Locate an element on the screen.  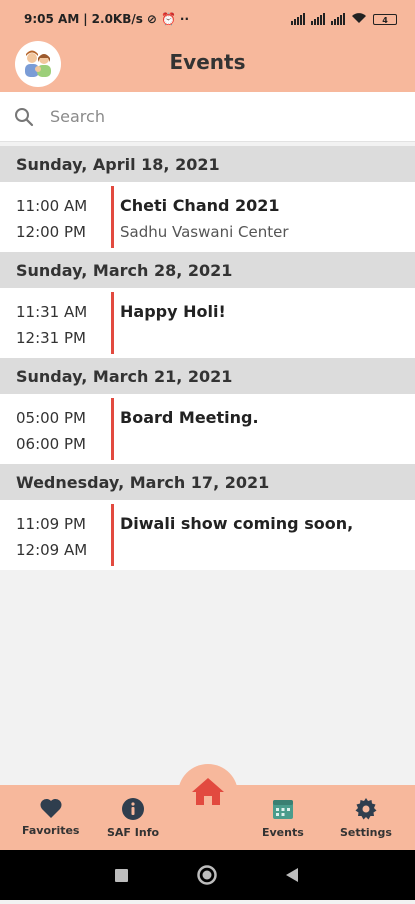
heart-icon is located at coordinates (51, 808).